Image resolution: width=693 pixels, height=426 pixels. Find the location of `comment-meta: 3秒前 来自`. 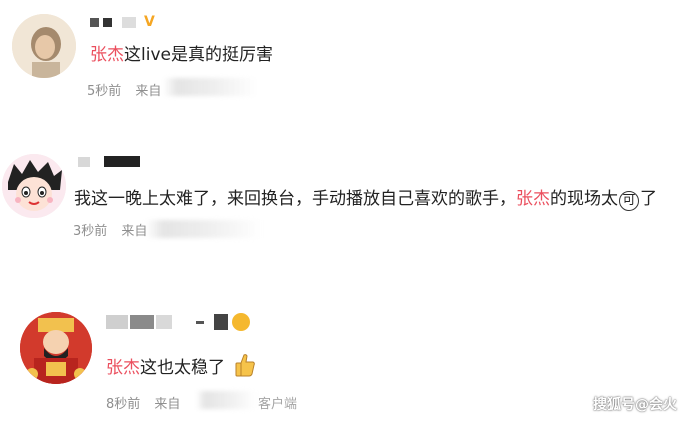

comment-meta: 3秒前 来自 is located at coordinates (110, 229).